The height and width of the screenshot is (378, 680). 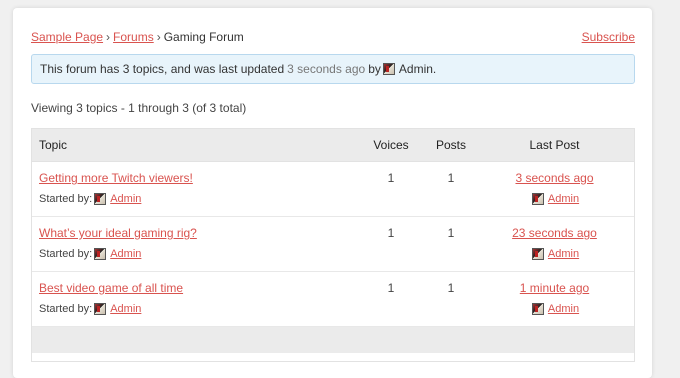 What do you see at coordinates (374, 69) in the screenshot?
I see `notice-by: by` at bounding box center [374, 69].